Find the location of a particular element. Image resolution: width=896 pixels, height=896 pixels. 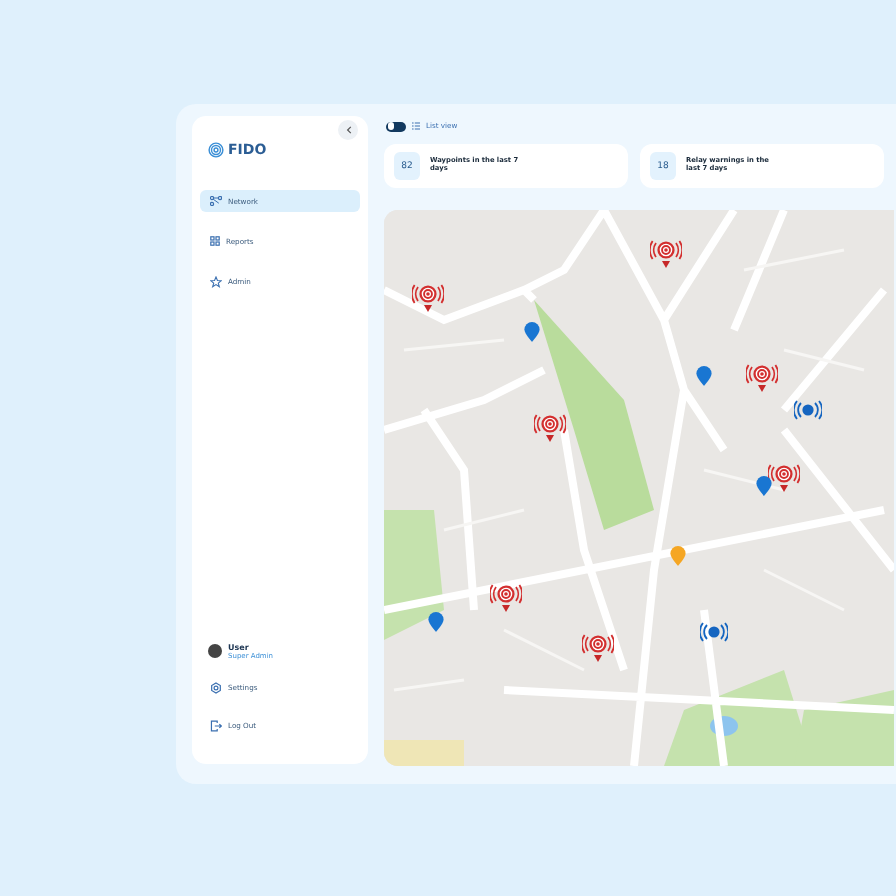

list-icon is located at coordinates (416, 126).